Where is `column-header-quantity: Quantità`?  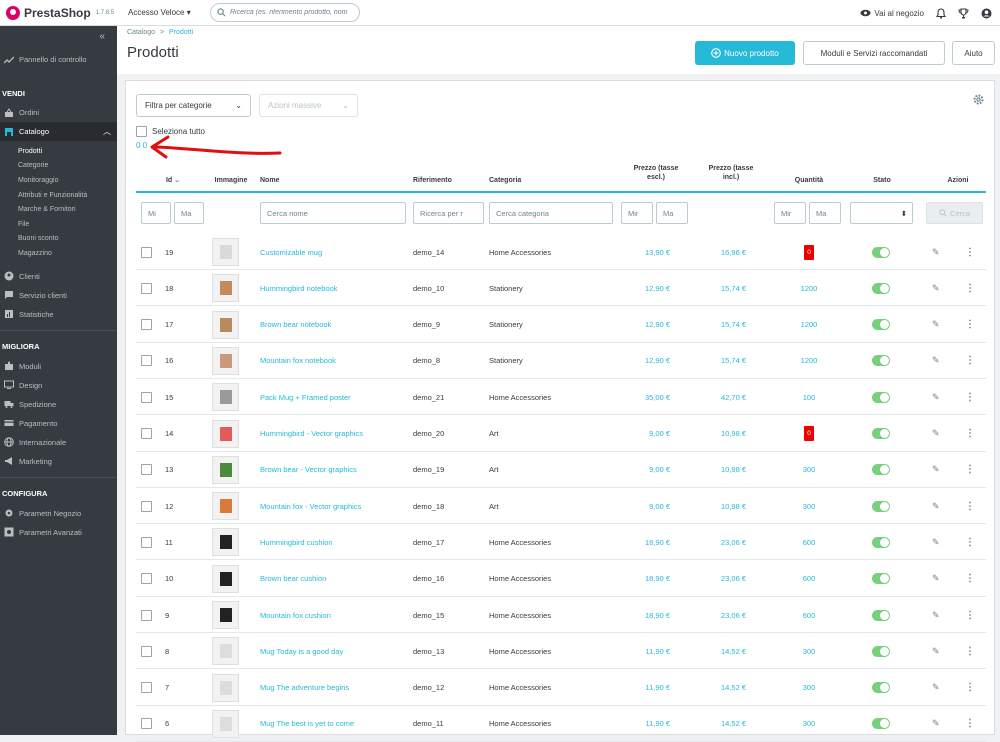
column-header-quantity: Quantità is located at coordinates (809, 181).